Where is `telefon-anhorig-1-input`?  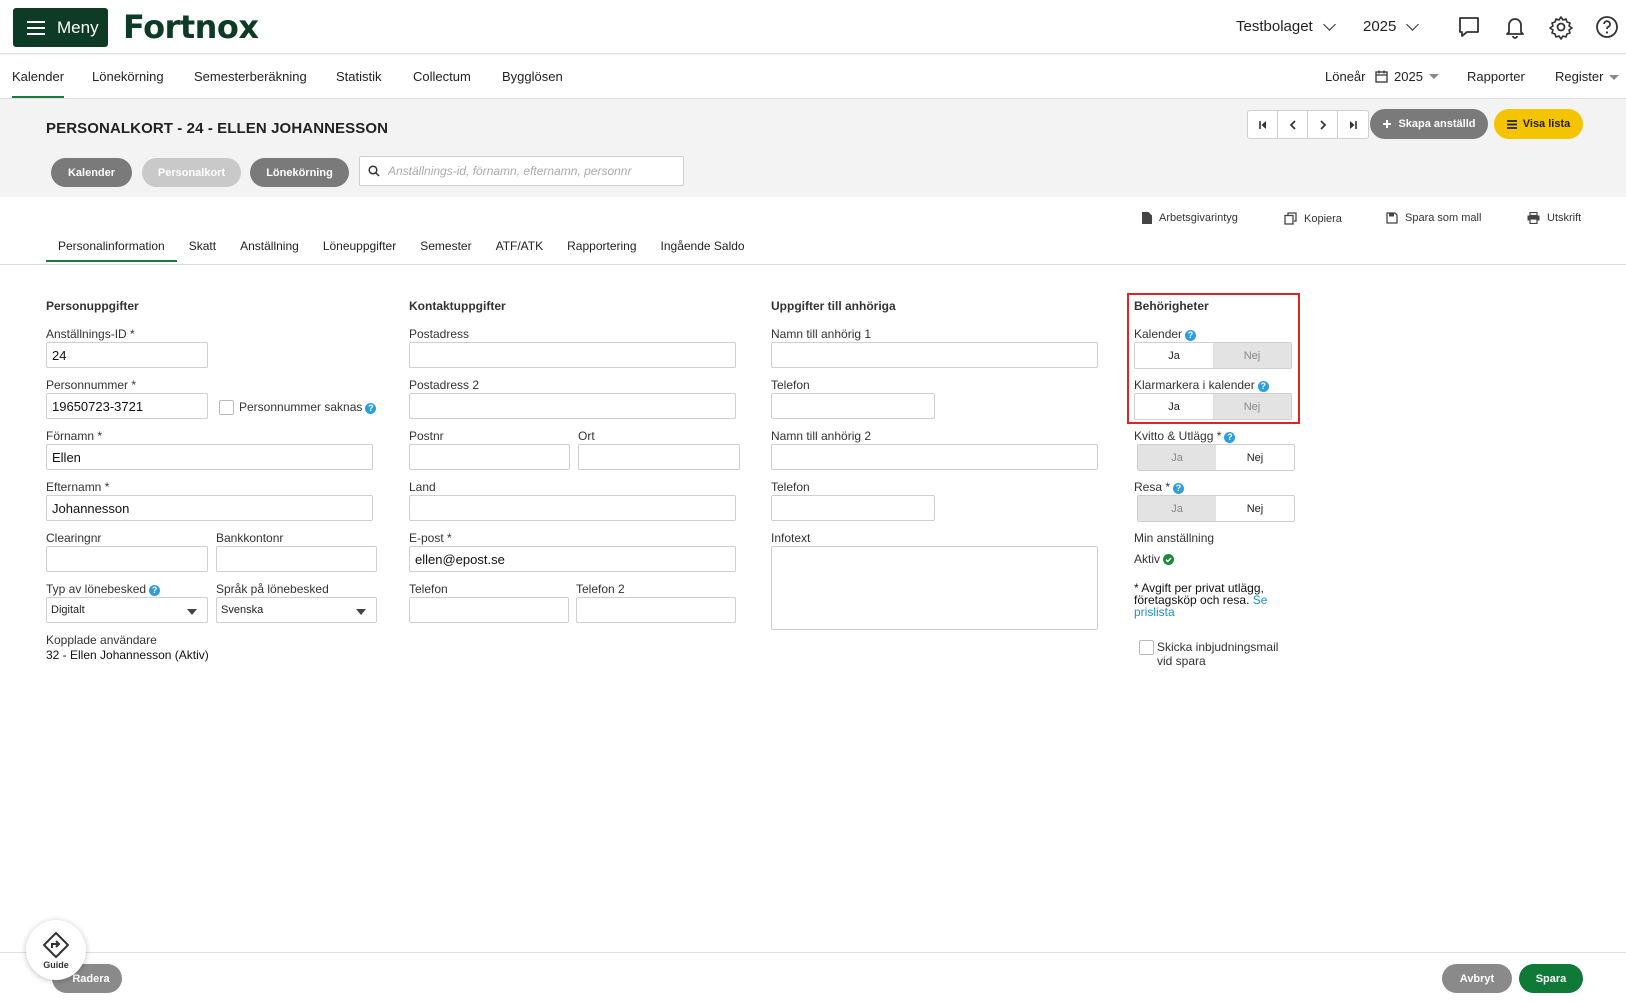 telefon-anhorig-1-input is located at coordinates (853, 406).